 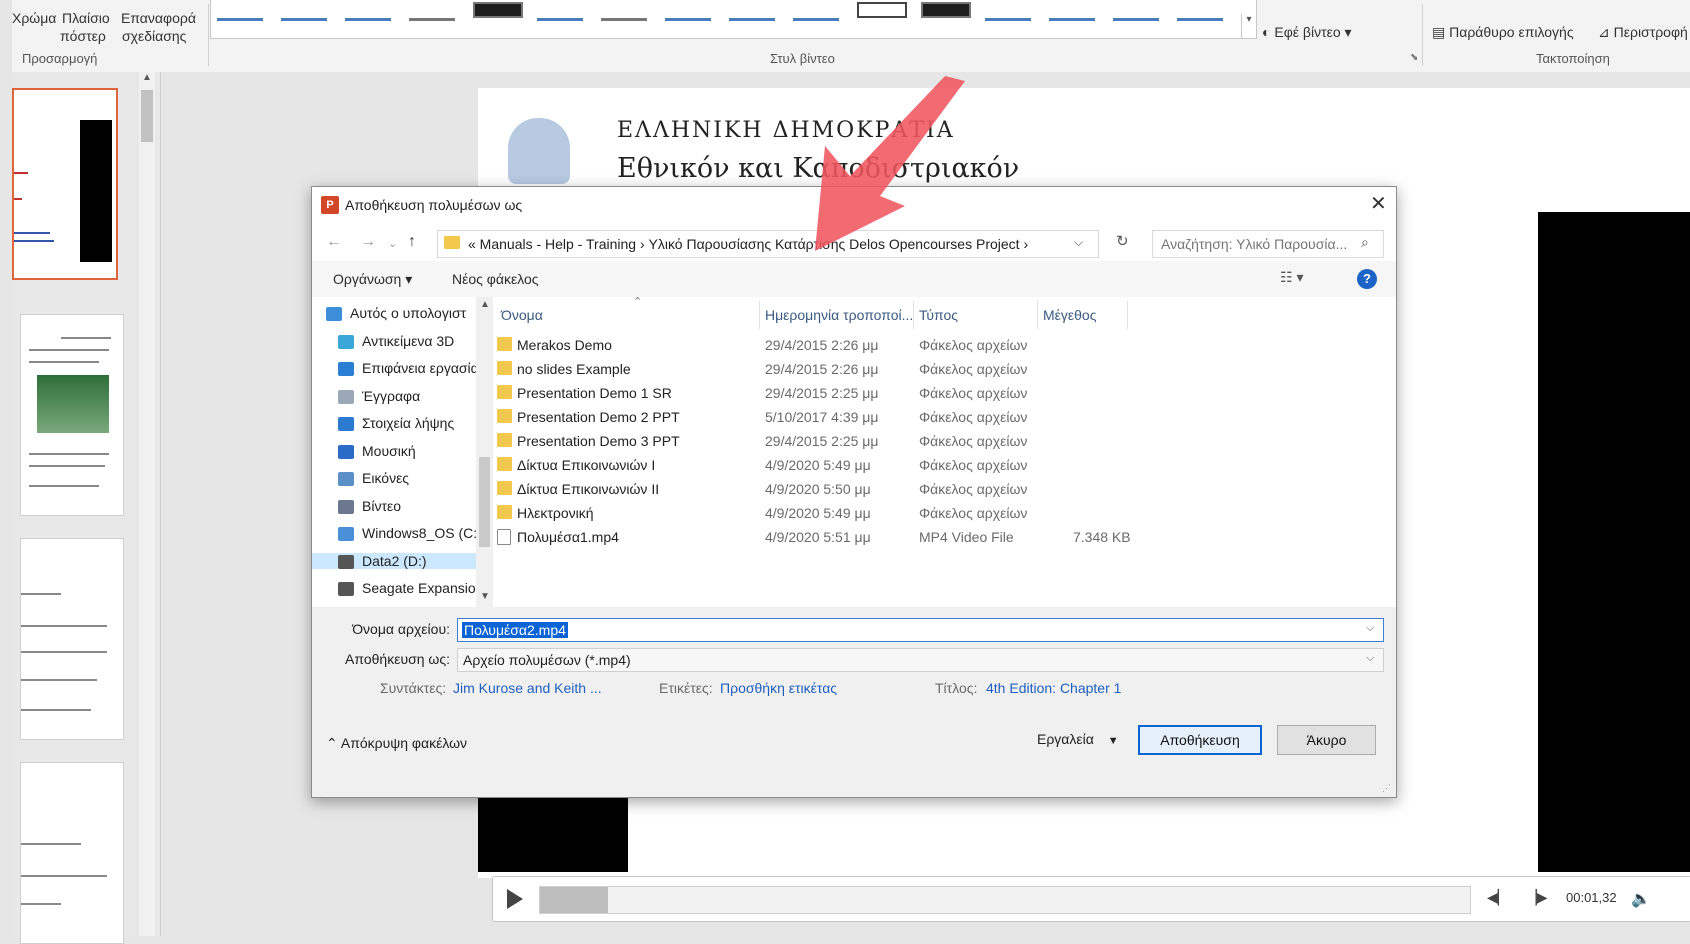 I want to click on new-folder-button: Νέος φάκελος, so click(x=495, y=279).